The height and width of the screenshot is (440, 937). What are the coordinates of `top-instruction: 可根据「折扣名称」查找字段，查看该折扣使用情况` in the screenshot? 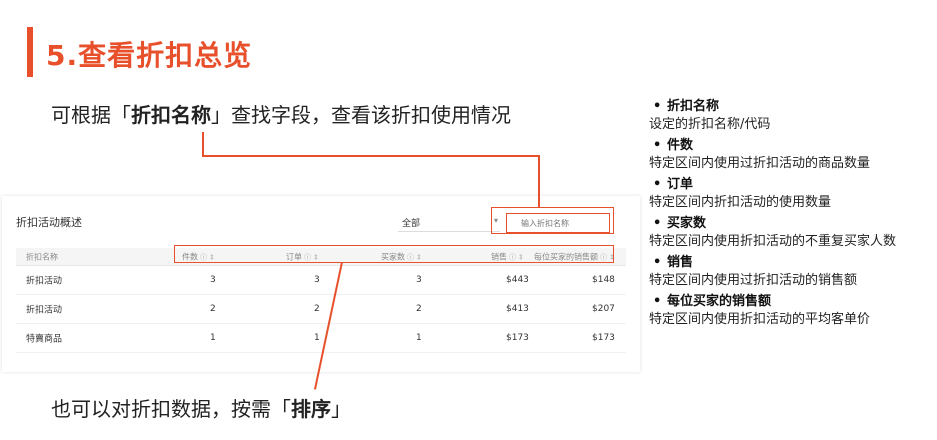 It's located at (281, 115).